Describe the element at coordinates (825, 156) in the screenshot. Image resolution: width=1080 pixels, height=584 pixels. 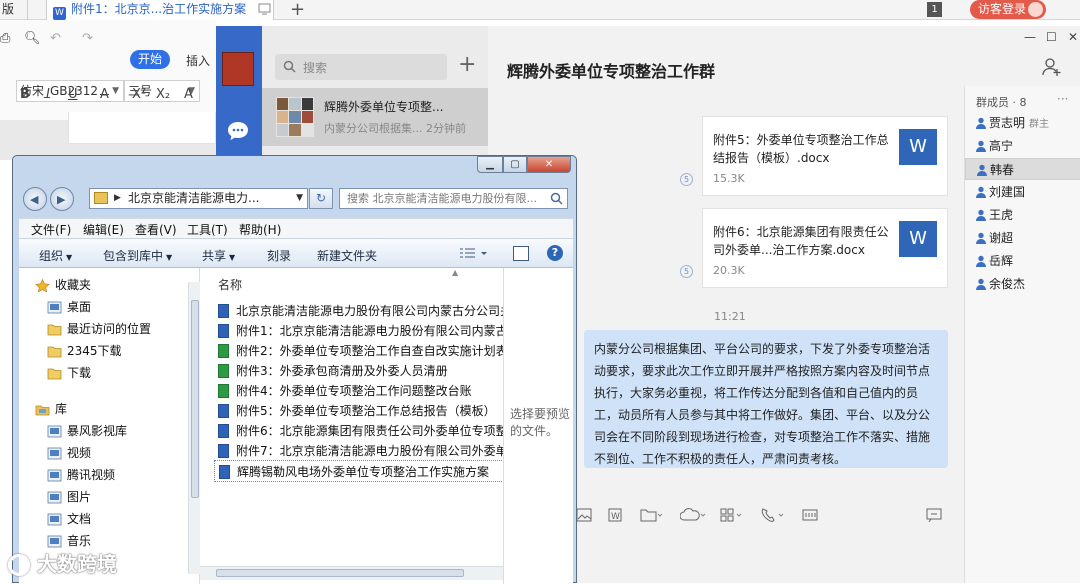
I see `file-message-card: 附件5：外委单位专项整治工作总结报告（模板）.docx 15.3K W` at that location.